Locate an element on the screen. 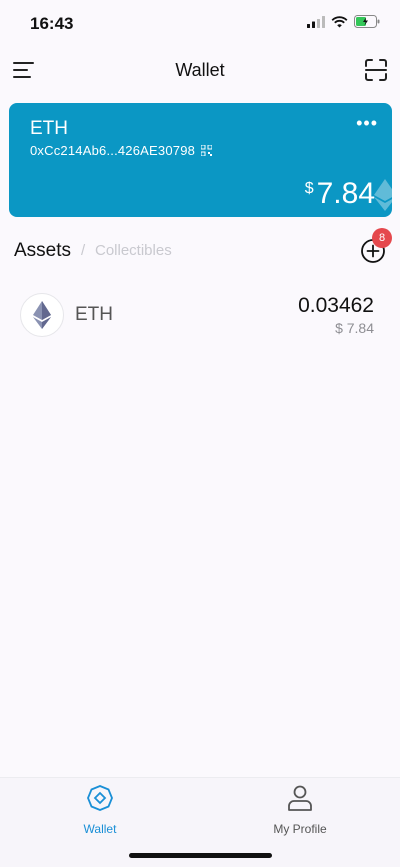 The image size is (400, 867). battery-charging-icon is located at coordinates (367, 21).